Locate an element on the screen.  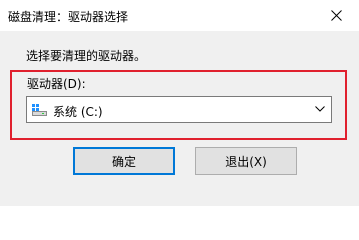
close-icon is located at coordinates (336, 15).